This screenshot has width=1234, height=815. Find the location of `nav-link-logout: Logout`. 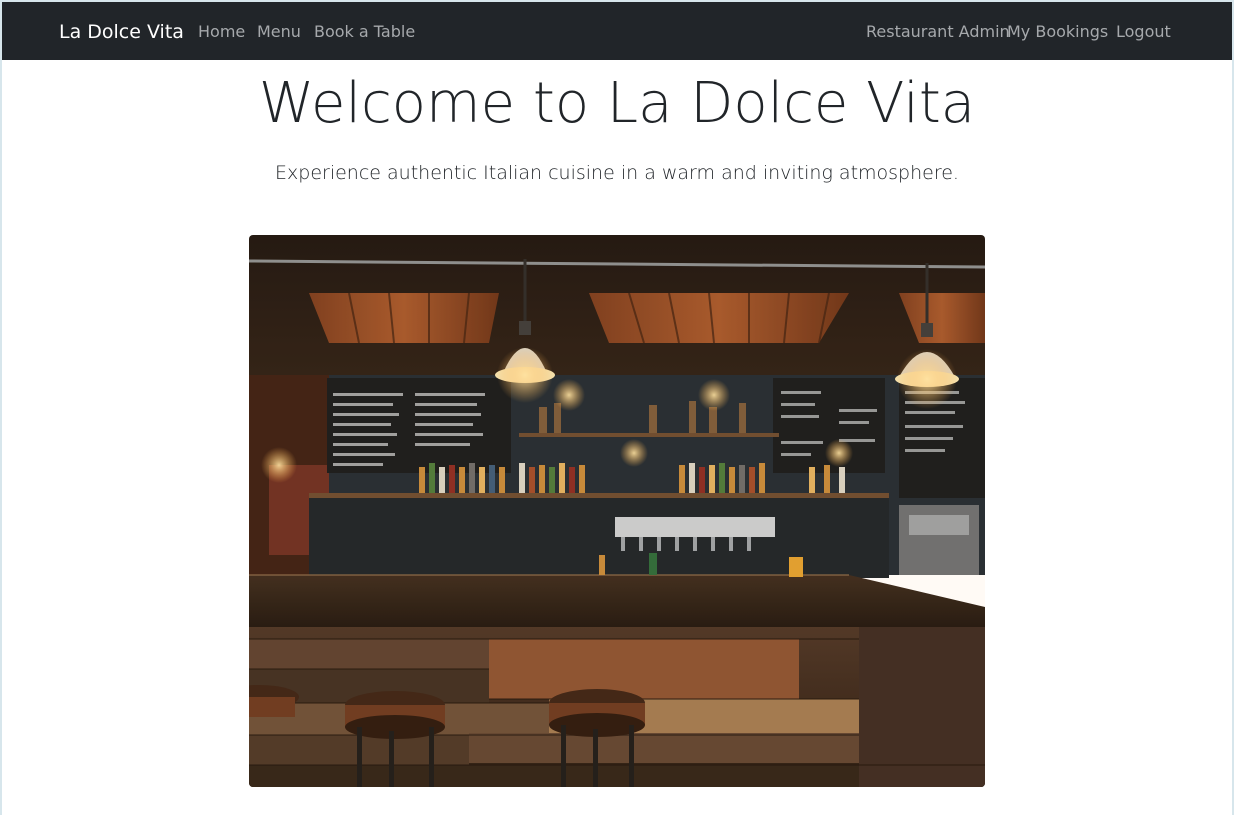

nav-link-logout: Logout is located at coordinates (1143, 32).